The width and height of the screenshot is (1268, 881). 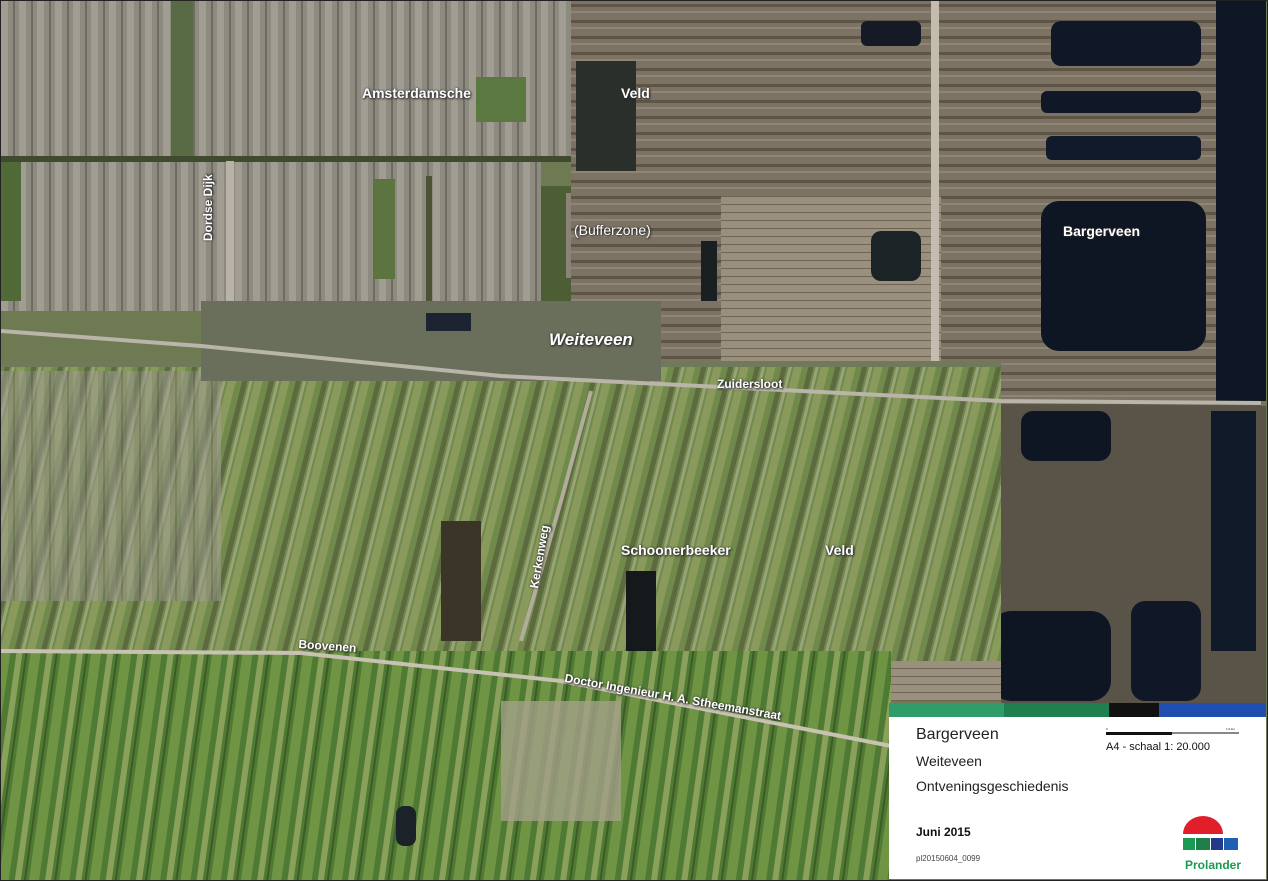 What do you see at coordinates (1107, 729) in the screenshot?
I see `scale-bar-start: 0` at bounding box center [1107, 729].